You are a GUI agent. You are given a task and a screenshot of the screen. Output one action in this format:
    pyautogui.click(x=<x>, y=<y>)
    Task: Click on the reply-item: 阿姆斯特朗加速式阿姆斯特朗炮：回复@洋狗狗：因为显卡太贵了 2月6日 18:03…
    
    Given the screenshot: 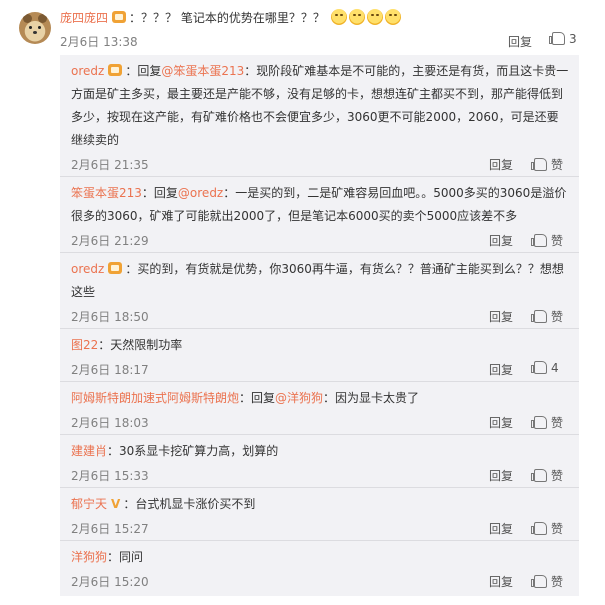 What is the action you would take?
    pyautogui.click(x=320, y=408)
    